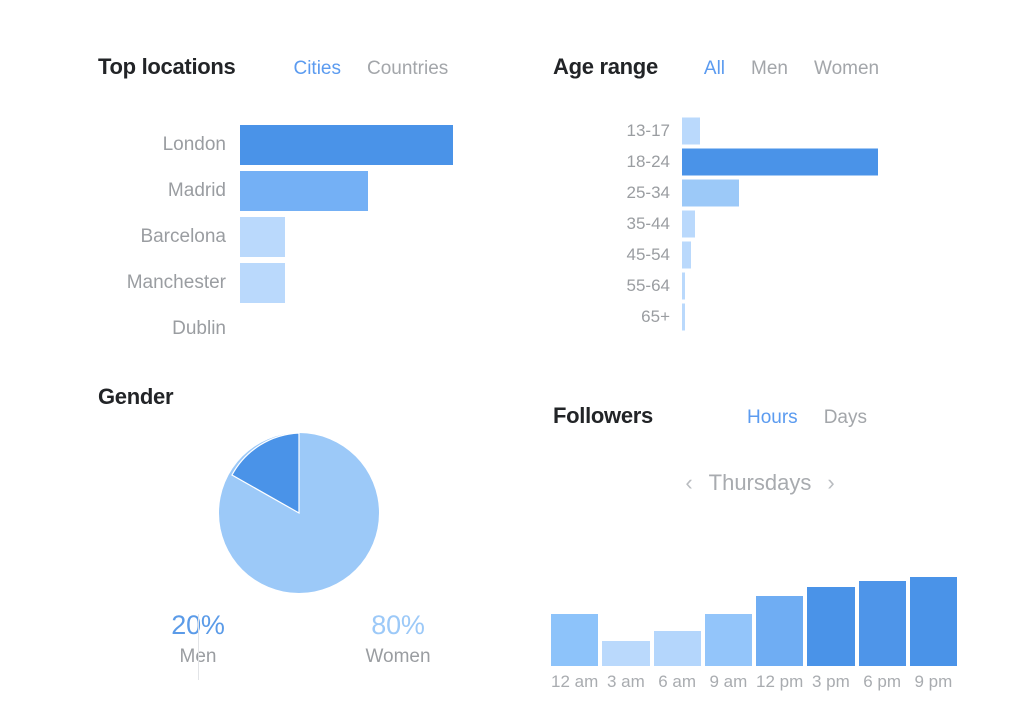 Image resolution: width=1030 pixels, height=709 pixels. Describe the element at coordinates (199, 328) in the screenshot. I see `location-label-dublin: Dublin` at that location.